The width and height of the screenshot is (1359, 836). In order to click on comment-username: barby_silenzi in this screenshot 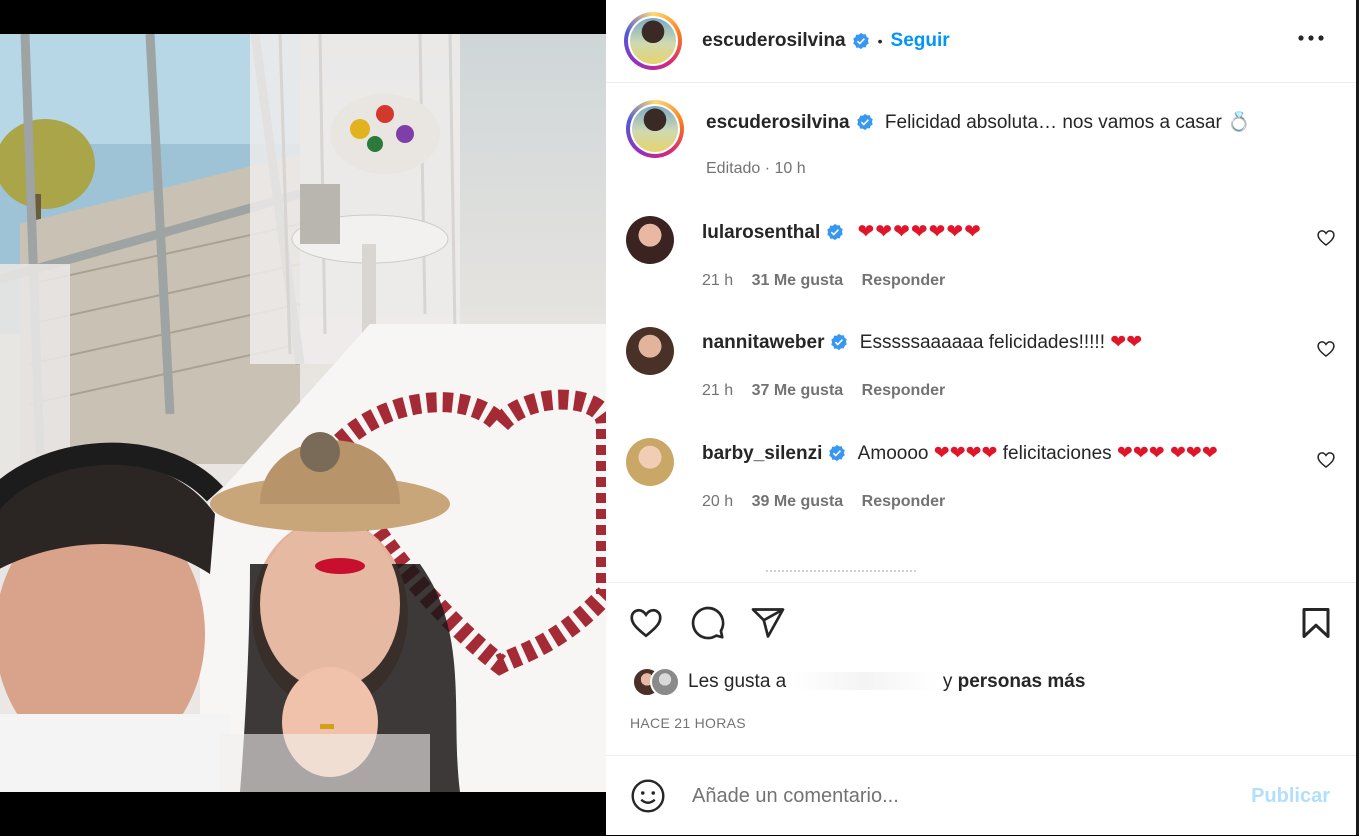, I will do `click(762, 453)`.